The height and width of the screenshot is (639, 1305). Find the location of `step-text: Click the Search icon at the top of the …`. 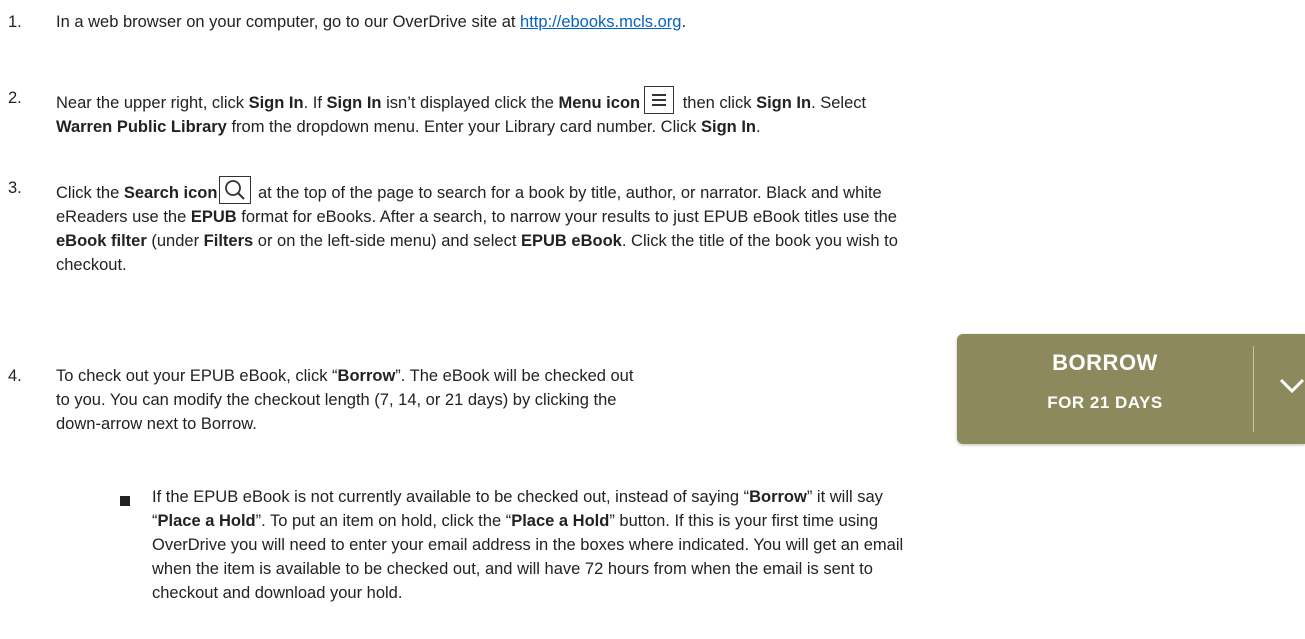

step-text: Click the Search icon at the top of the … is located at coordinates (477, 223).